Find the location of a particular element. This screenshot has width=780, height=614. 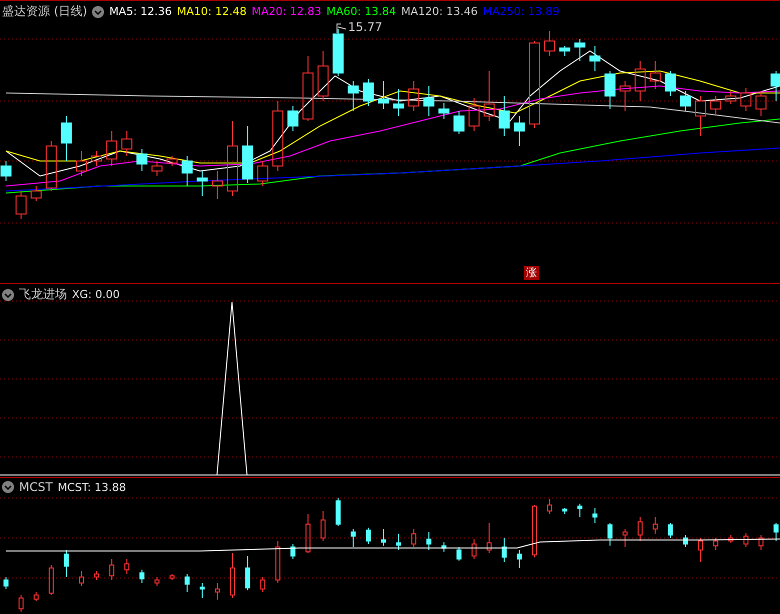

high-price-label: 15.77 is located at coordinates (365, 27).